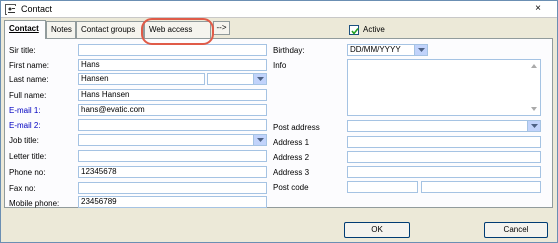 This screenshot has height=243, width=558. Describe the element at coordinates (172, 172) in the screenshot. I see `phone-field: 12345678` at that location.